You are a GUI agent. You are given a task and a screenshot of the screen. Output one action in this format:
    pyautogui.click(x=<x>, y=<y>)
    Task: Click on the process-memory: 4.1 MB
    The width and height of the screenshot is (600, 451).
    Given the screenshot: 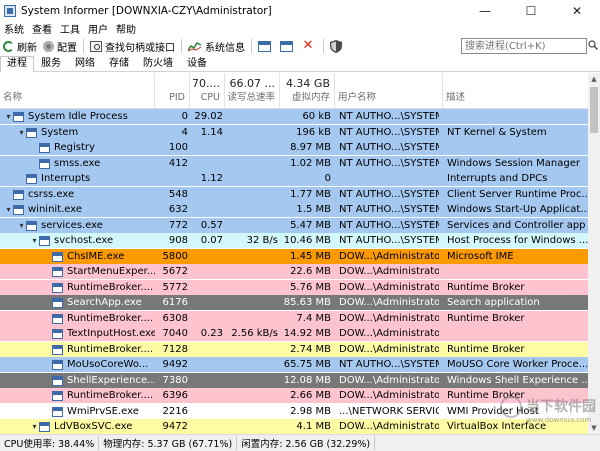 What is the action you would take?
    pyautogui.click(x=313, y=426)
    